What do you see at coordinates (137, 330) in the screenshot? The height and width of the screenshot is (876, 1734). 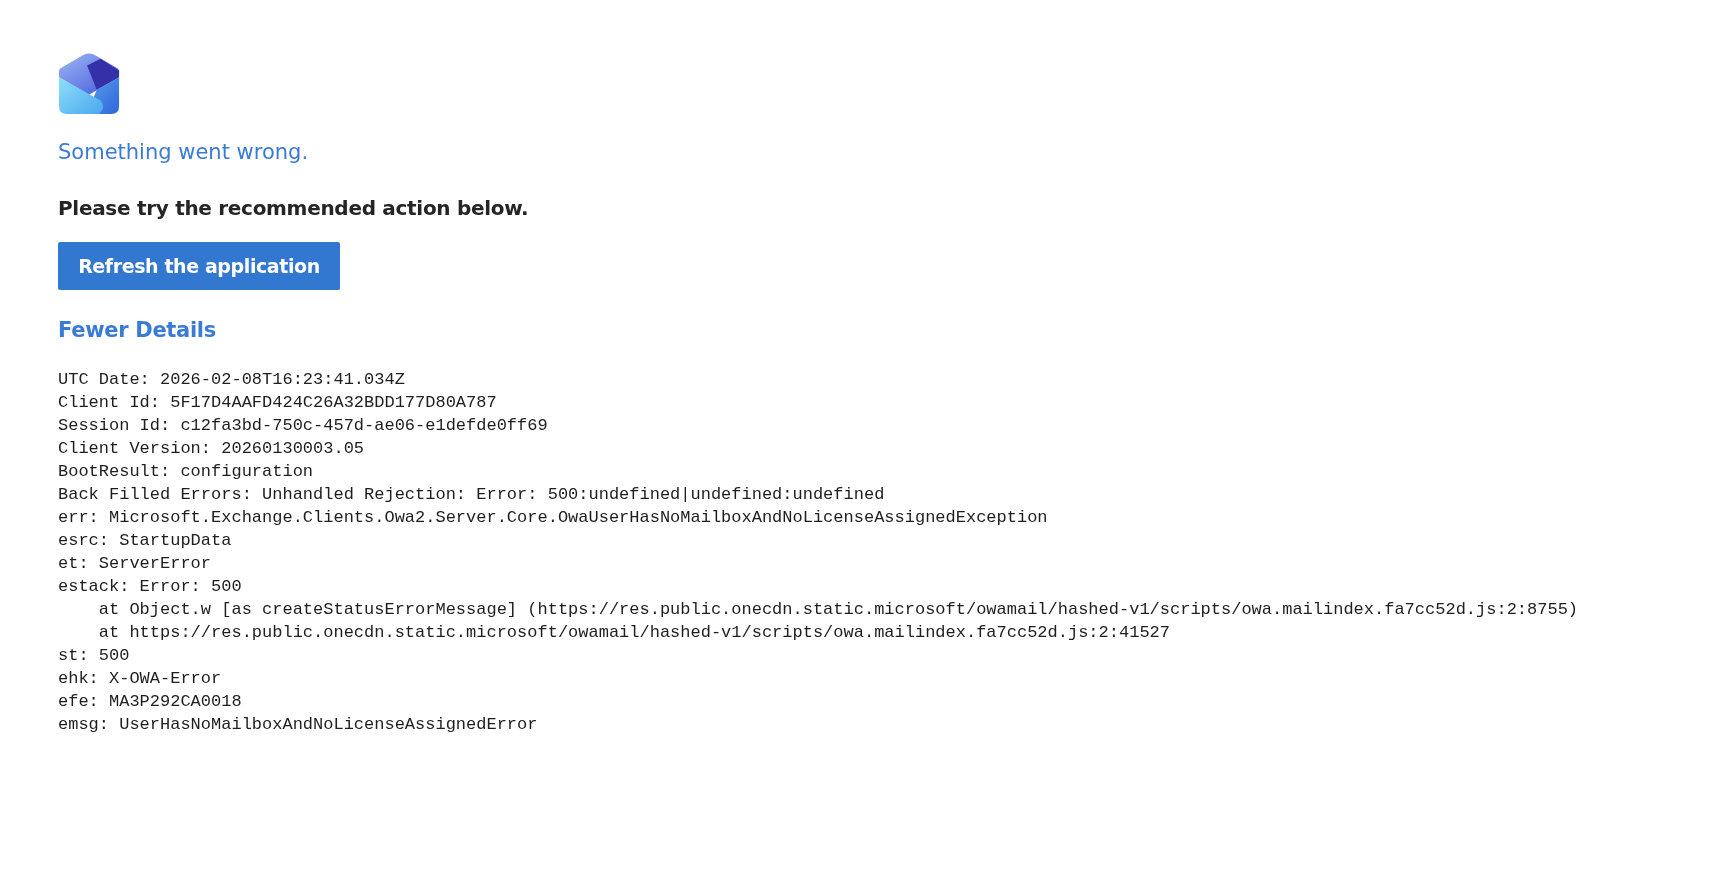 I see `details-toggle-link: Fewer Details` at bounding box center [137, 330].